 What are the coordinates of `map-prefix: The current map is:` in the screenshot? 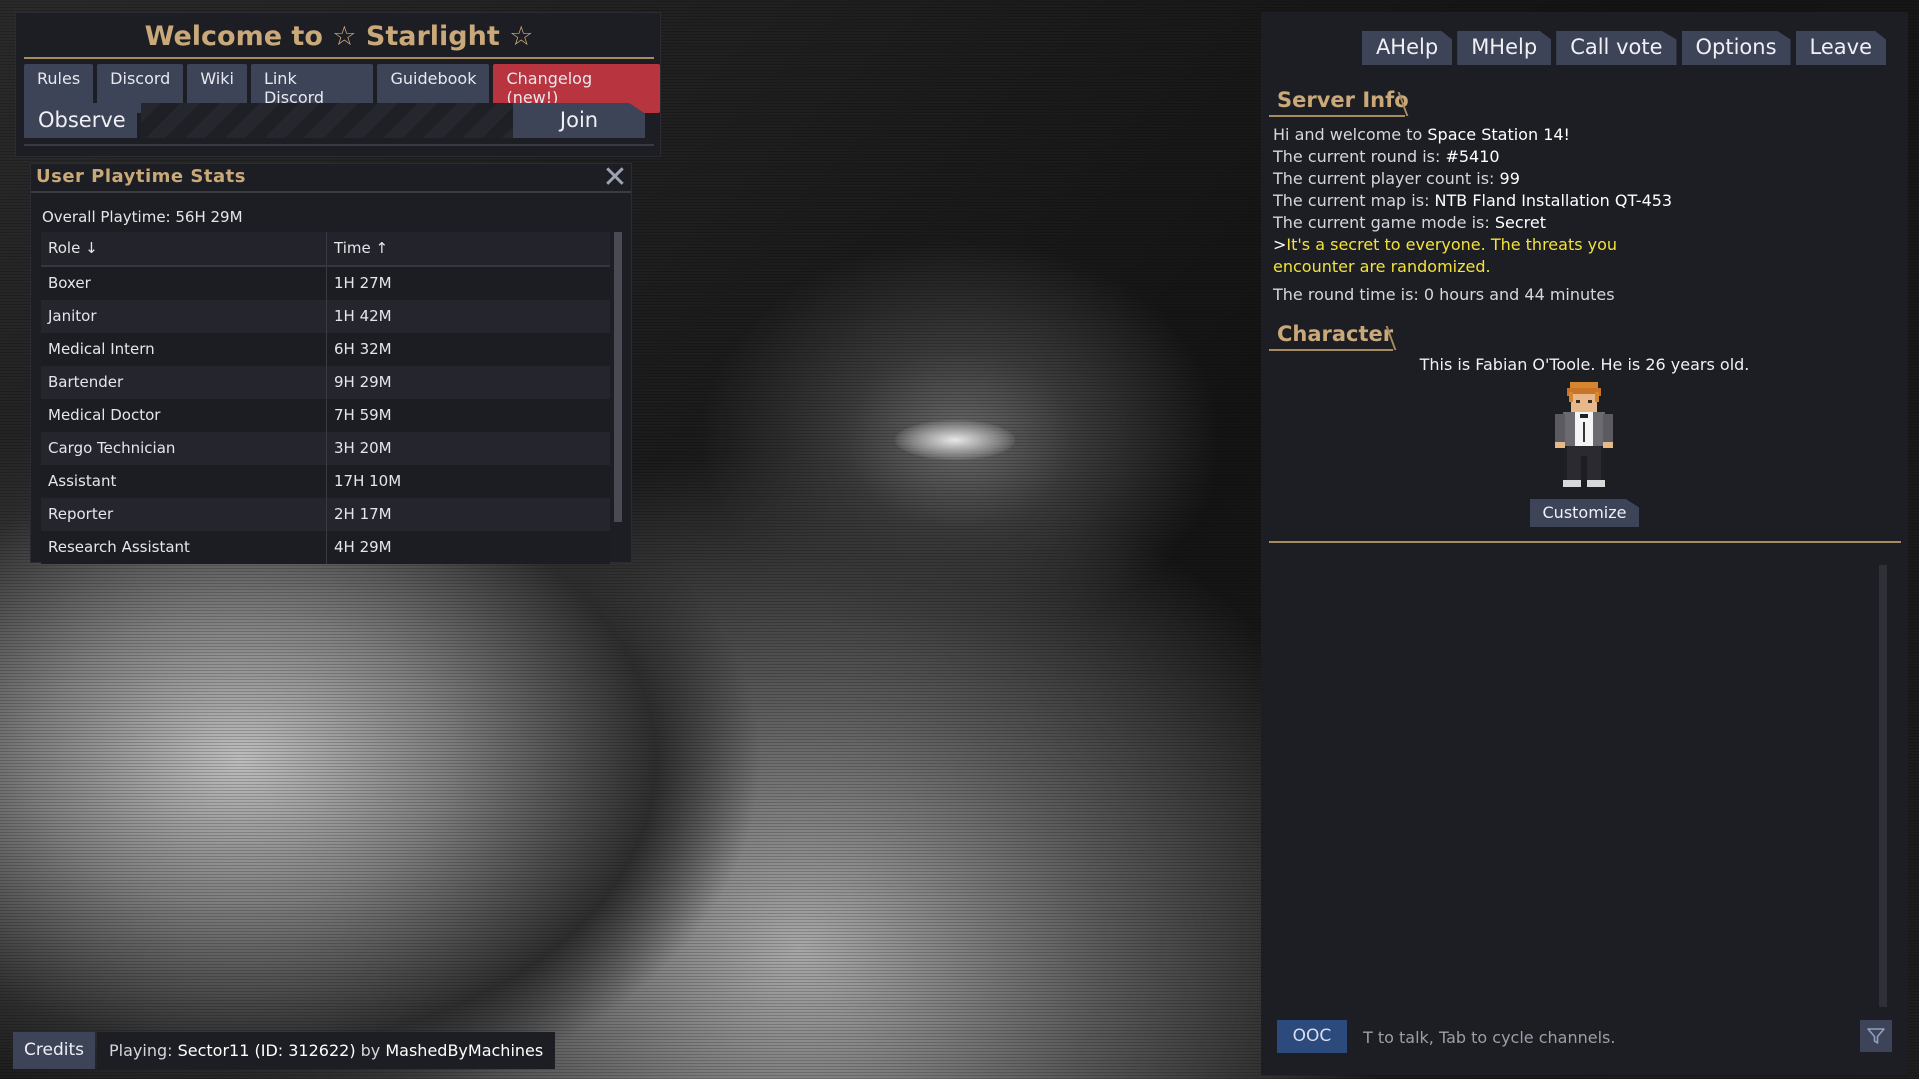 It's located at (1354, 200).